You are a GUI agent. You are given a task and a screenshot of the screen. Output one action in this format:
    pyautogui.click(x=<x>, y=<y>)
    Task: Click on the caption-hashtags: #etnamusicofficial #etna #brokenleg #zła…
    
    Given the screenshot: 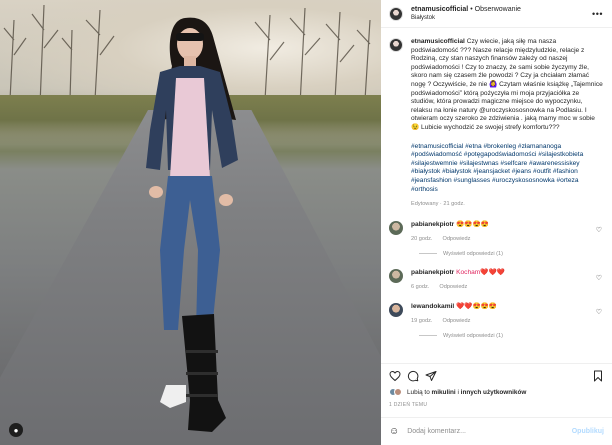 What is the action you would take?
    pyautogui.click(x=507, y=169)
    